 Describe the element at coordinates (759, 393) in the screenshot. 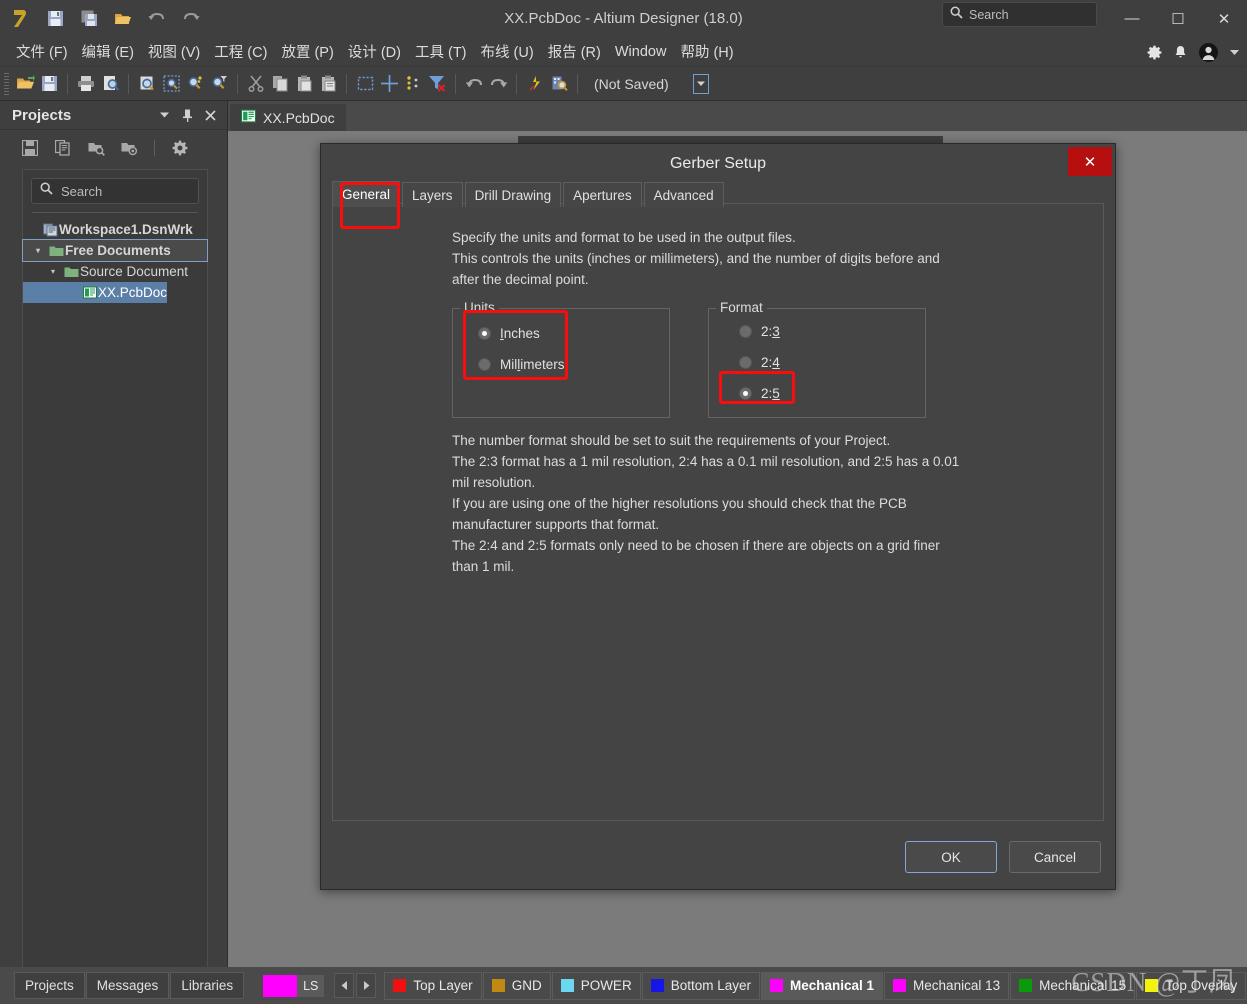

I see `radio-2-5: 2:5` at that location.